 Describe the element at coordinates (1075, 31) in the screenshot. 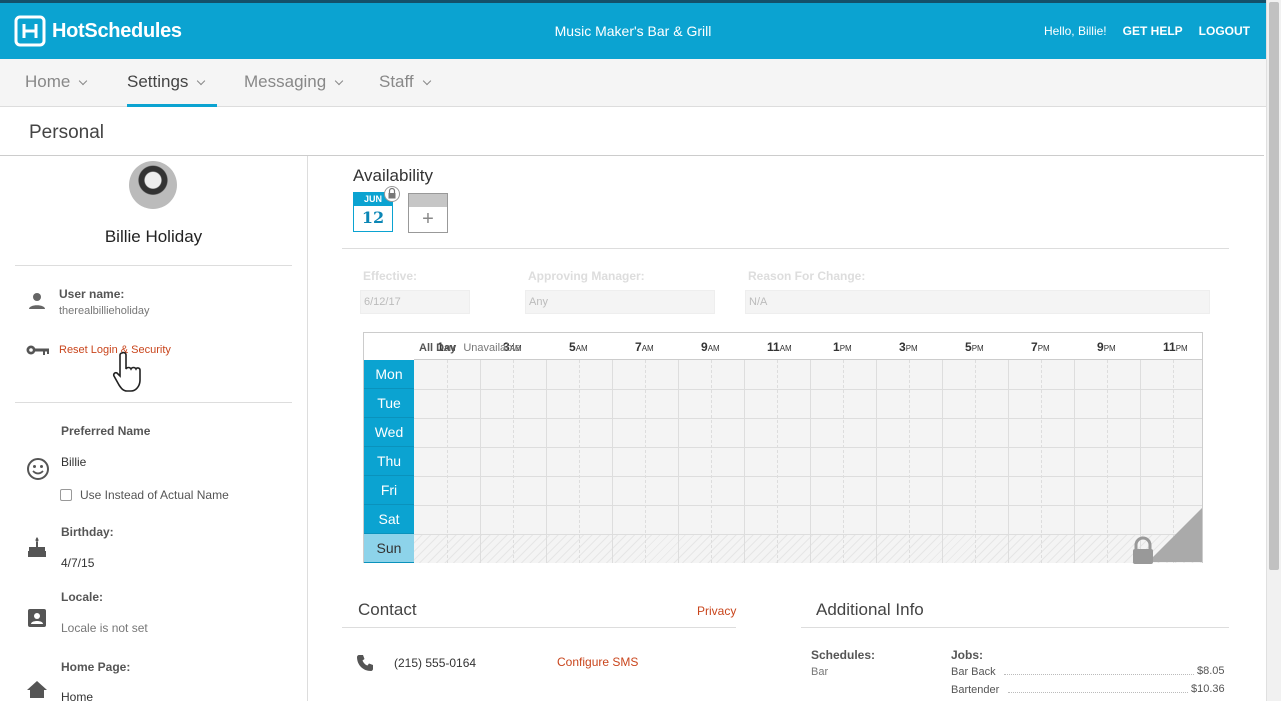

I see `greeting: Hello, Billie!` at that location.